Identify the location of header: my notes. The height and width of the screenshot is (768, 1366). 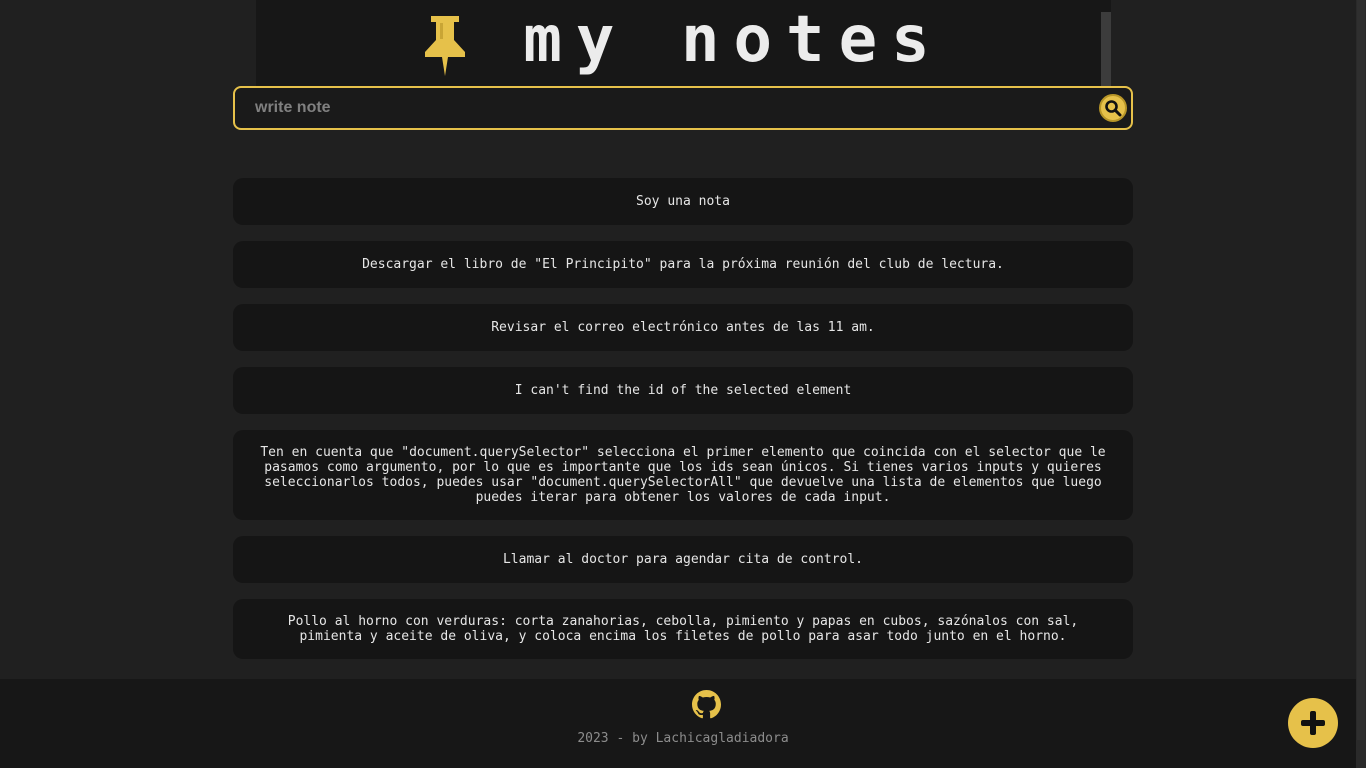
(683, 43).